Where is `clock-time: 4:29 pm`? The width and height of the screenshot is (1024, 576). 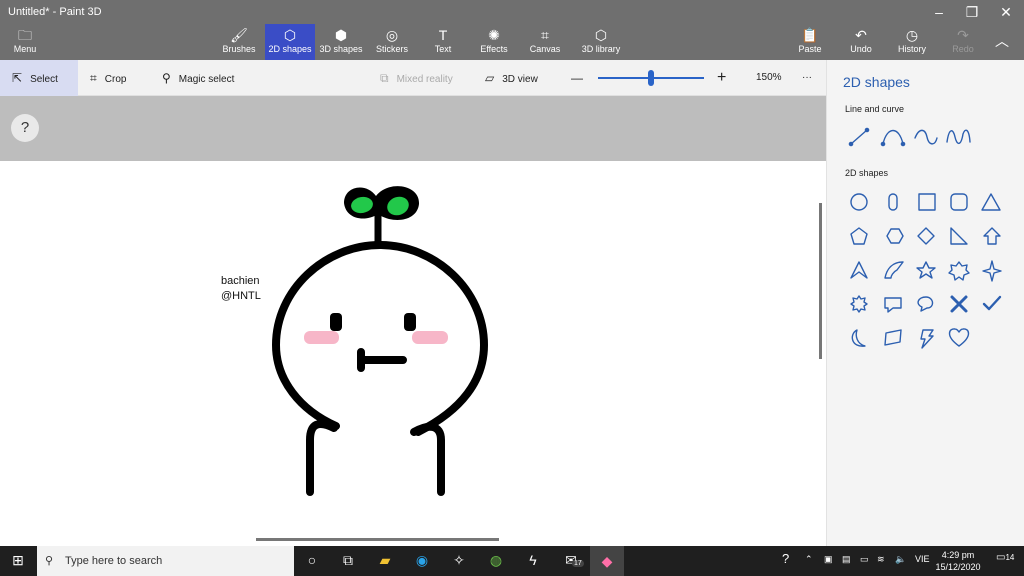 clock-time: 4:29 pm is located at coordinates (958, 555).